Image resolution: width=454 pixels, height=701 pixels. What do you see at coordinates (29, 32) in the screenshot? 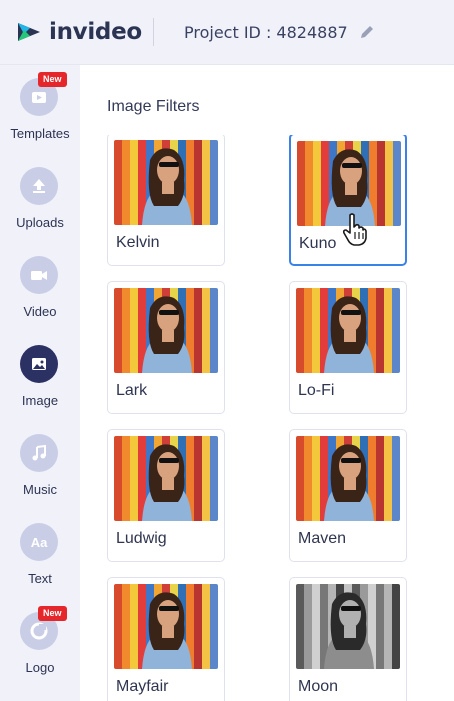
I see `invideo-logo-icon` at bounding box center [29, 32].